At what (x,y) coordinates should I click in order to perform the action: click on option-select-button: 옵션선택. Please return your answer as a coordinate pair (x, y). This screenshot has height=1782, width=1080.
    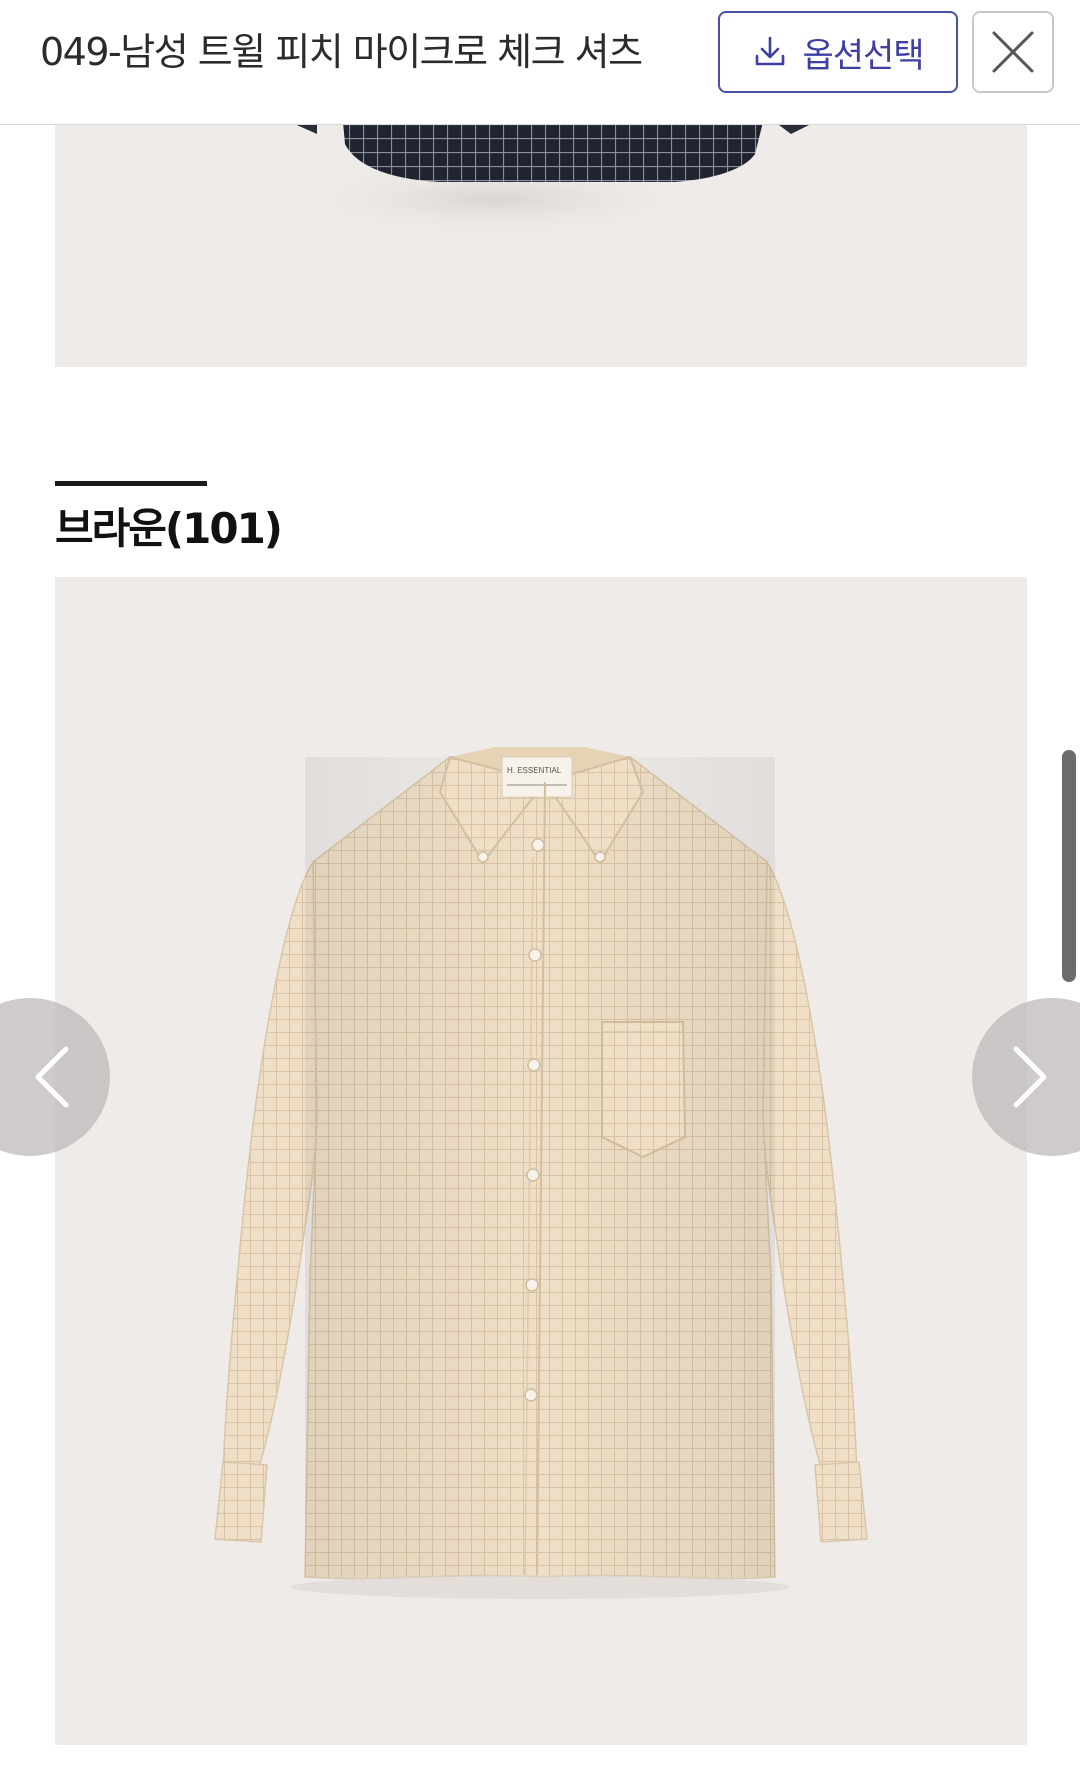
    Looking at the image, I should click on (838, 52).